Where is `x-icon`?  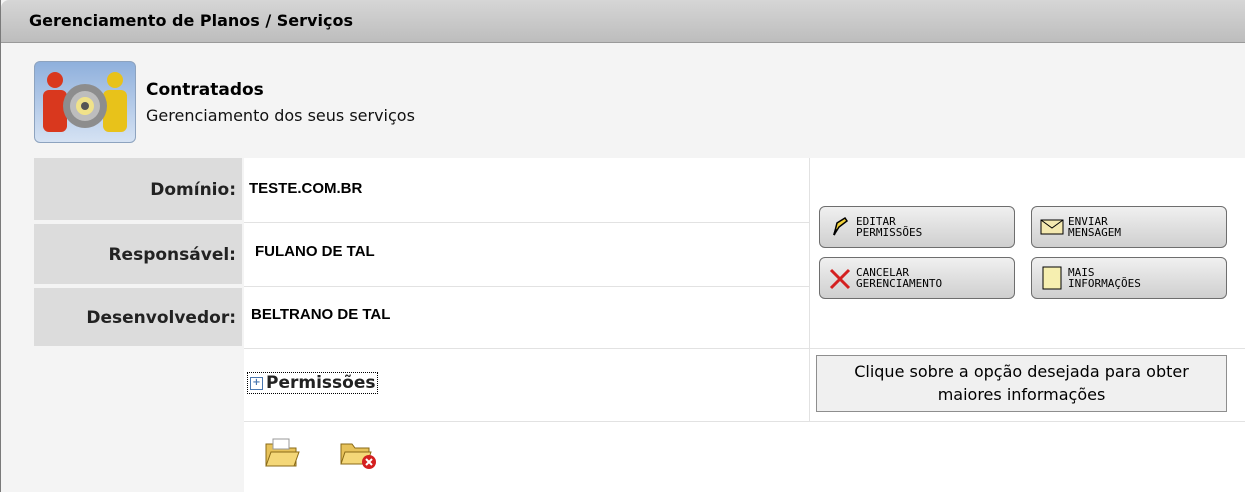
x-icon is located at coordinates (840, 278).